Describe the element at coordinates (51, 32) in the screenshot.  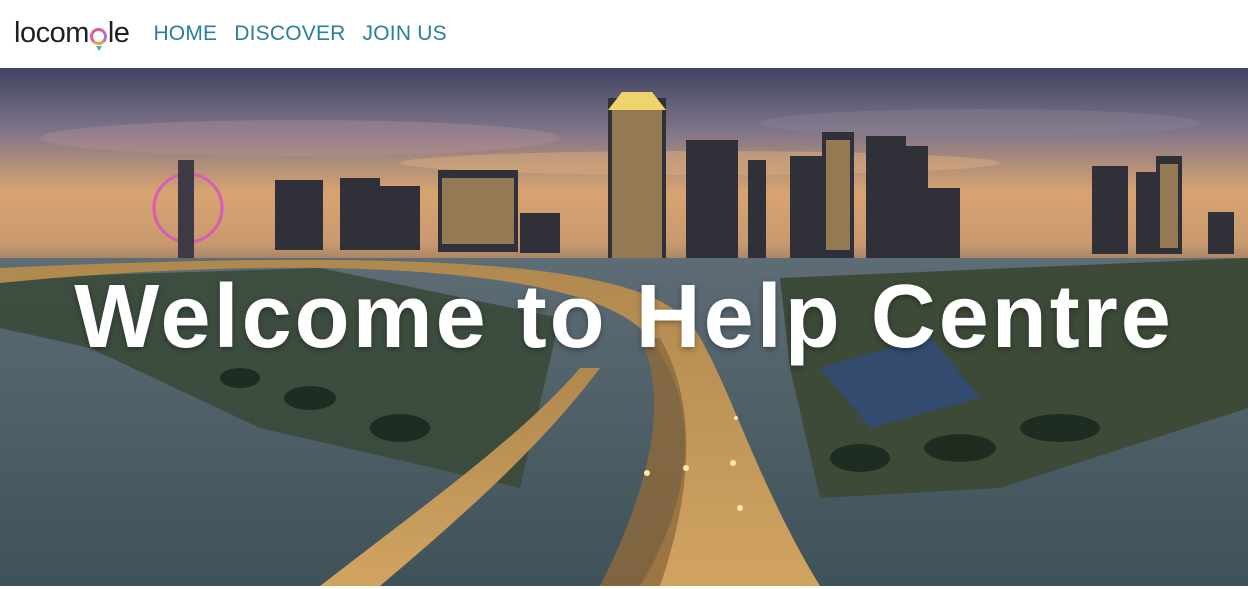
I see `logo-text-prefix: locom` at that location.